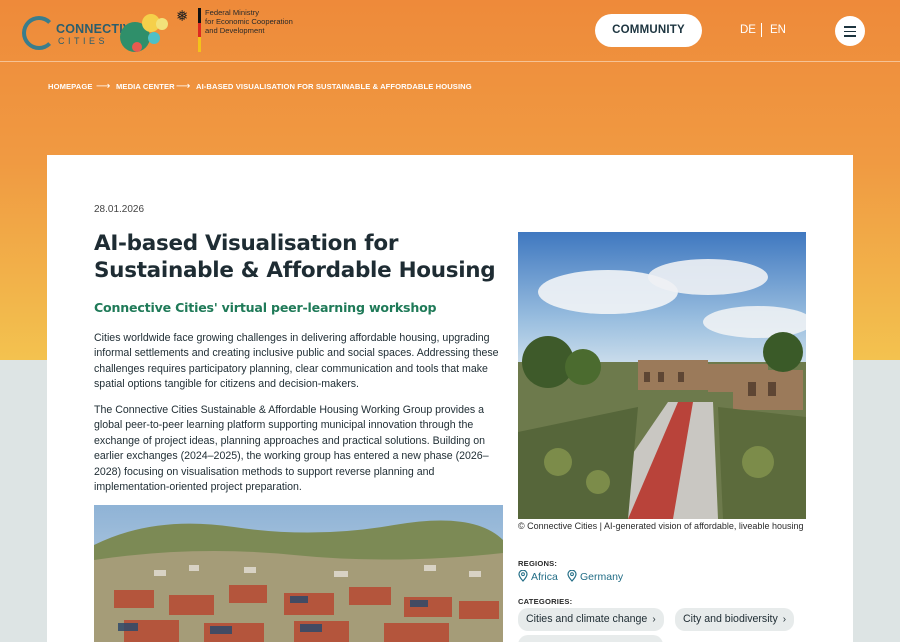 This screenshot has height=642, width=900. What do you see at coordinates (850, 31) in the screenshot?
I see `hamburger-menu-icon` at bounding box center [850, 31].